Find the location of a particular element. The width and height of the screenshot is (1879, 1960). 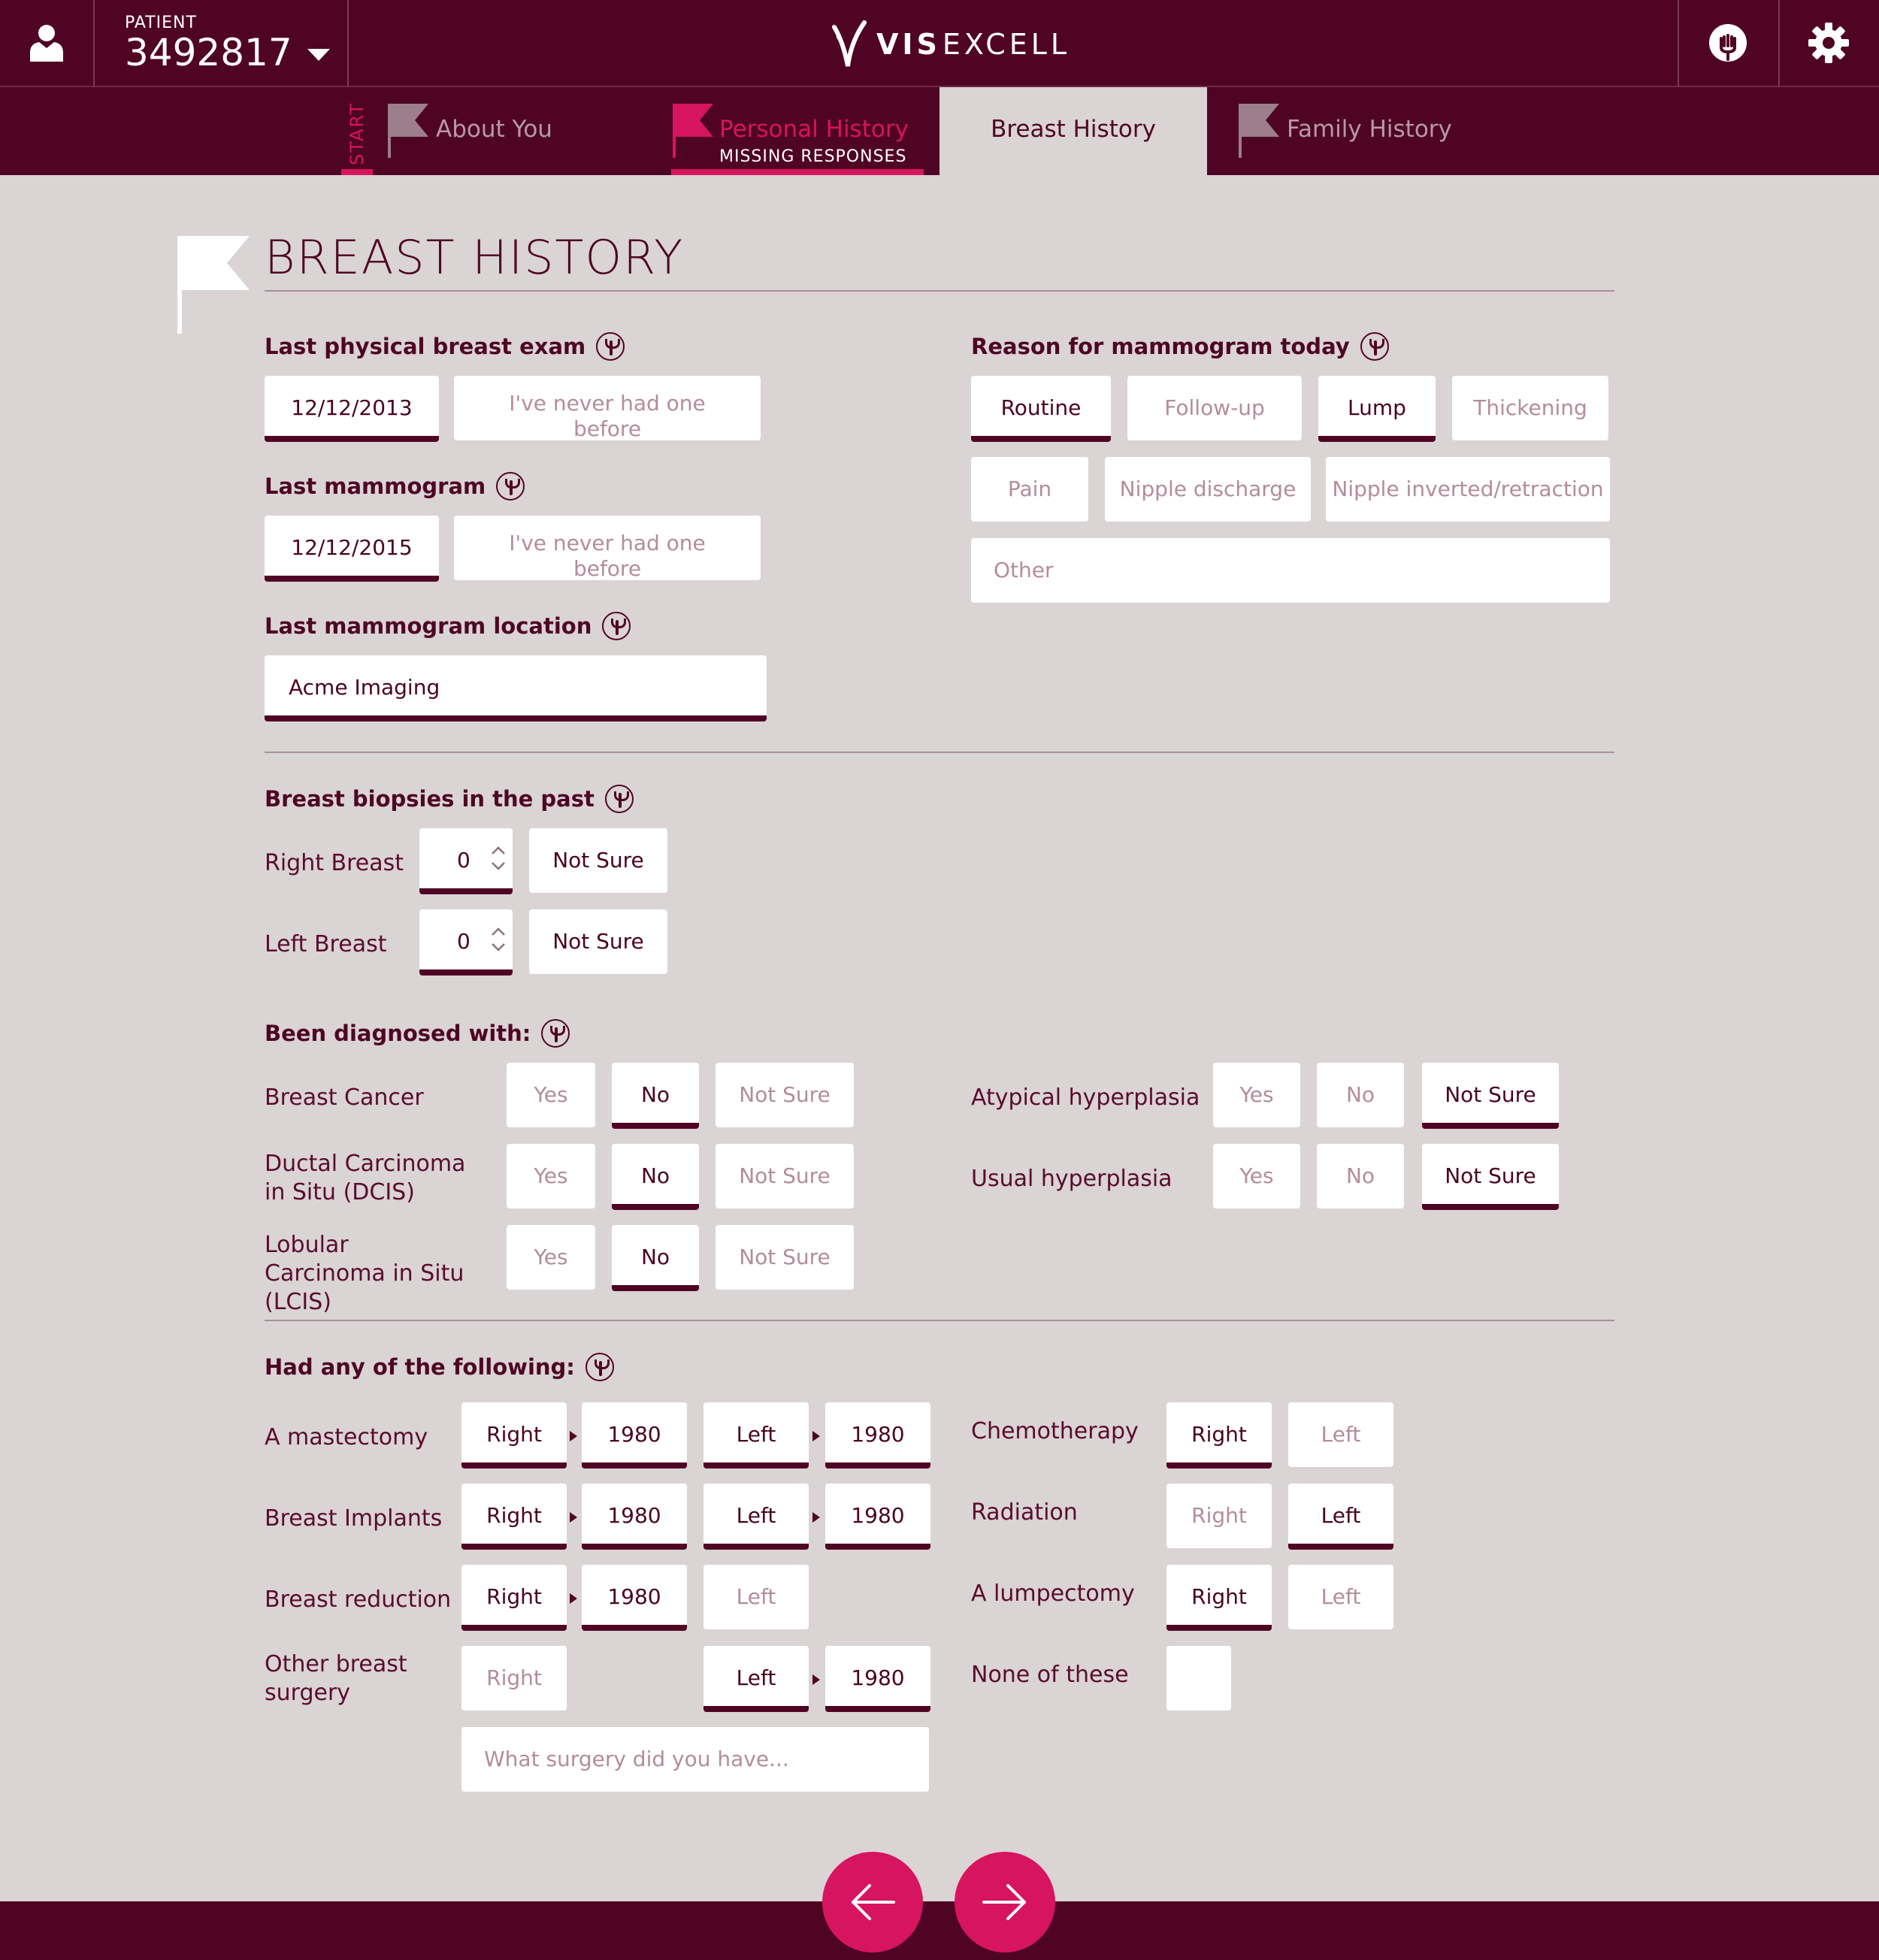

mammo-never-button: I've never had one before is located at coordinates (608, 548).